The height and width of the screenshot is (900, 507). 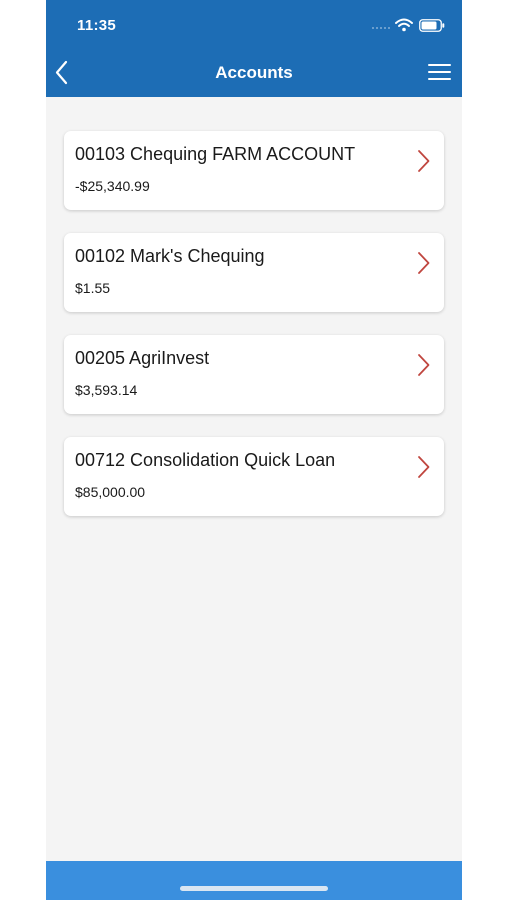 I want to click on account-card: 00102 Mark's Chequing $1.55, so click(x=254, y=272).